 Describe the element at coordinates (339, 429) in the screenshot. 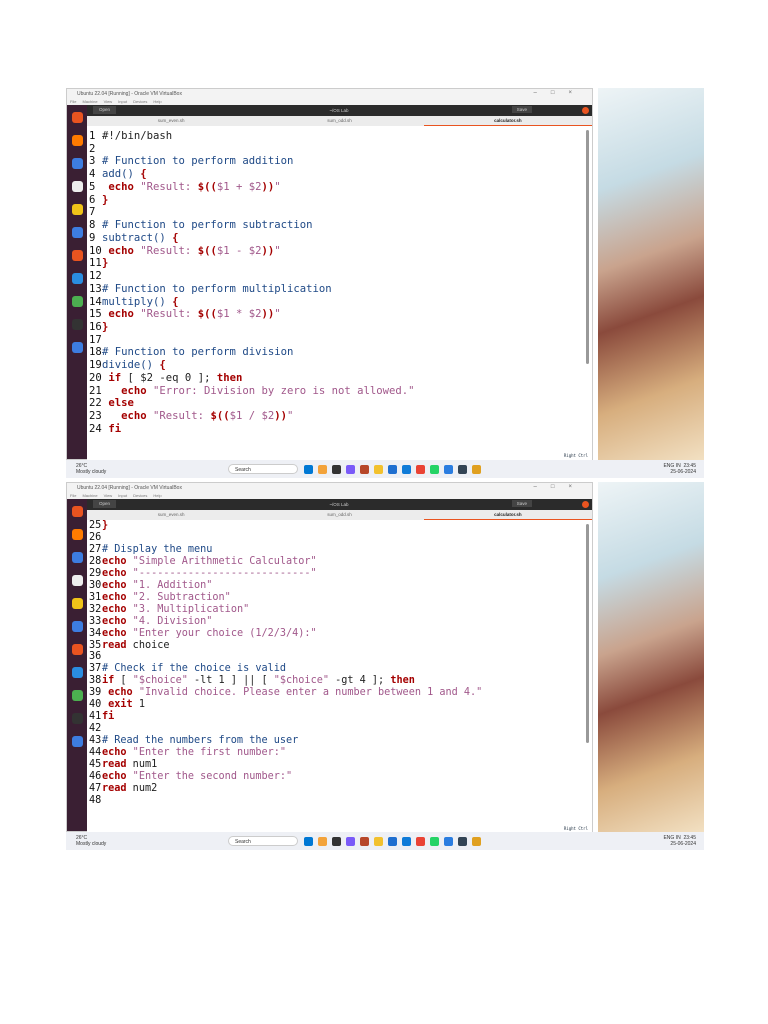

I see `code-line: 24 fi` at that location.